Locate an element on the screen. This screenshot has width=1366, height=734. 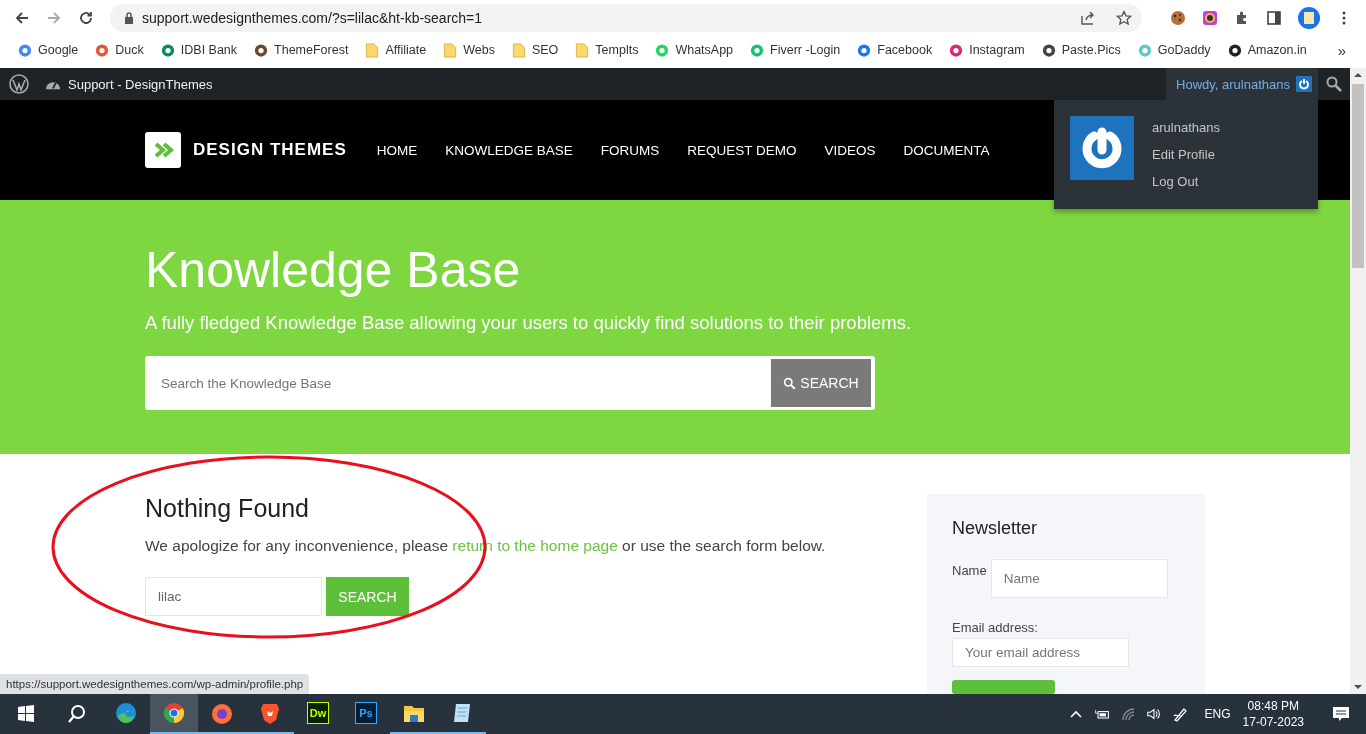
more-bookmarks: » is located at coordinates (1341, 50).